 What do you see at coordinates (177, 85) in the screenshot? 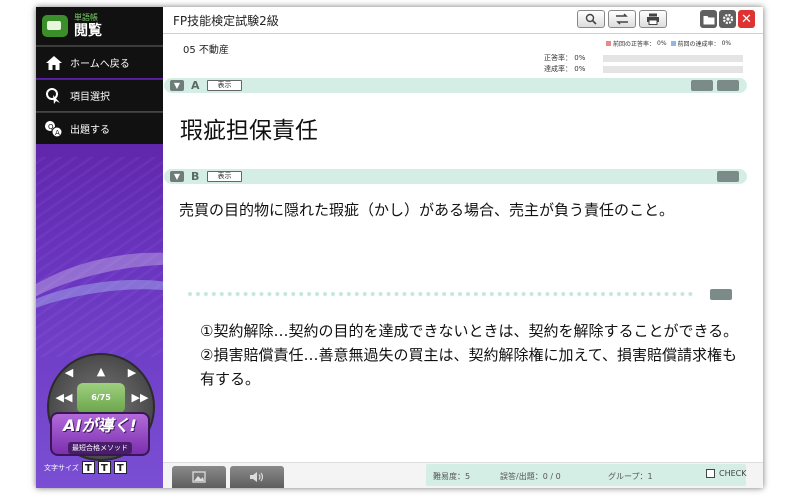
I see `side-a-collapse-icon: ▼` at bounding box center [177, 85].